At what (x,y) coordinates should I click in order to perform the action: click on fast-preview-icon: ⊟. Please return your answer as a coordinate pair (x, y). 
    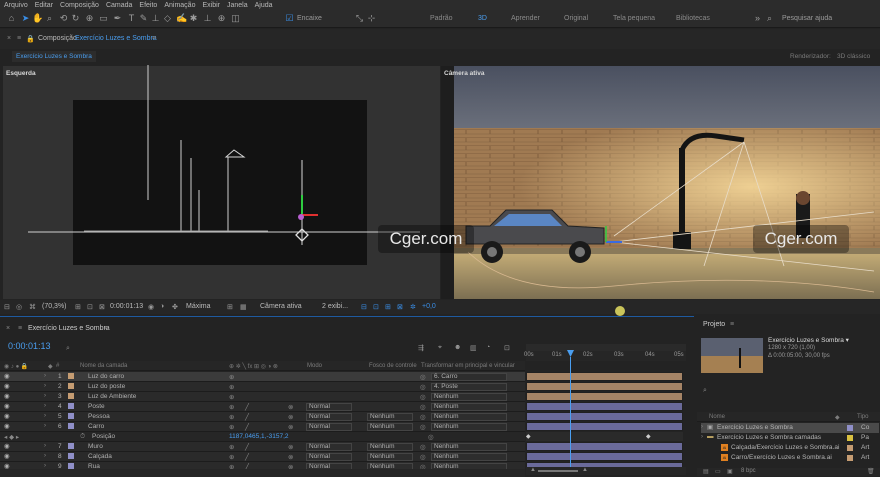
    Looking at the image, I should click on (364, 307).